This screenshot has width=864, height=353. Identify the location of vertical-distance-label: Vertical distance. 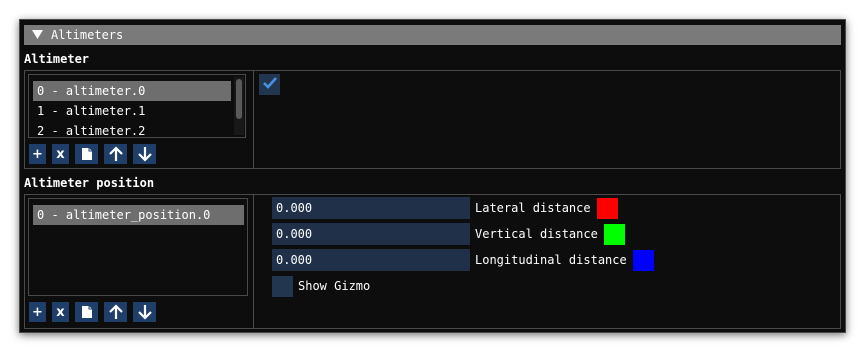
(536, 234).